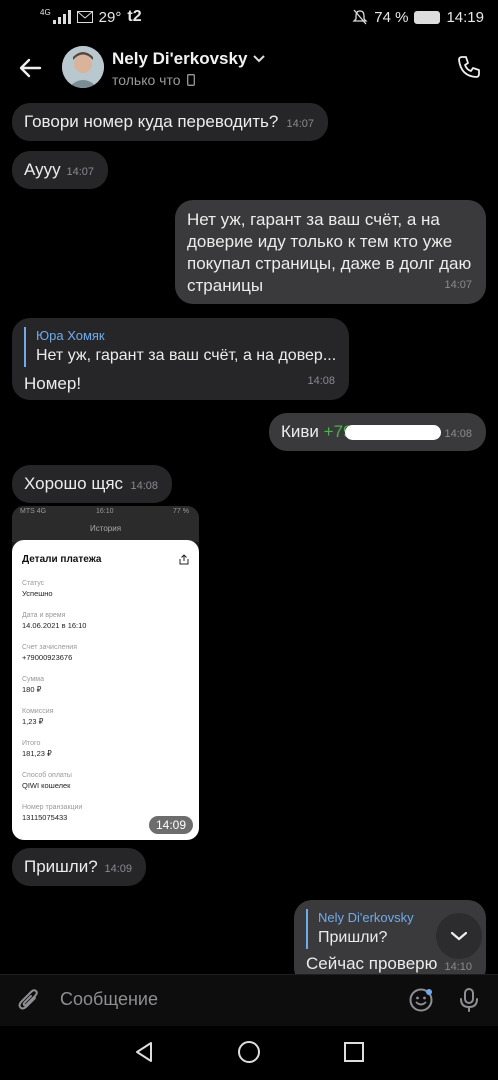 This screenshot has height=1080, width=498. What do you see at coordinates (30, 68) in the screenshot?
I see `arrow-left-icon` at bounding box center [30, 68].